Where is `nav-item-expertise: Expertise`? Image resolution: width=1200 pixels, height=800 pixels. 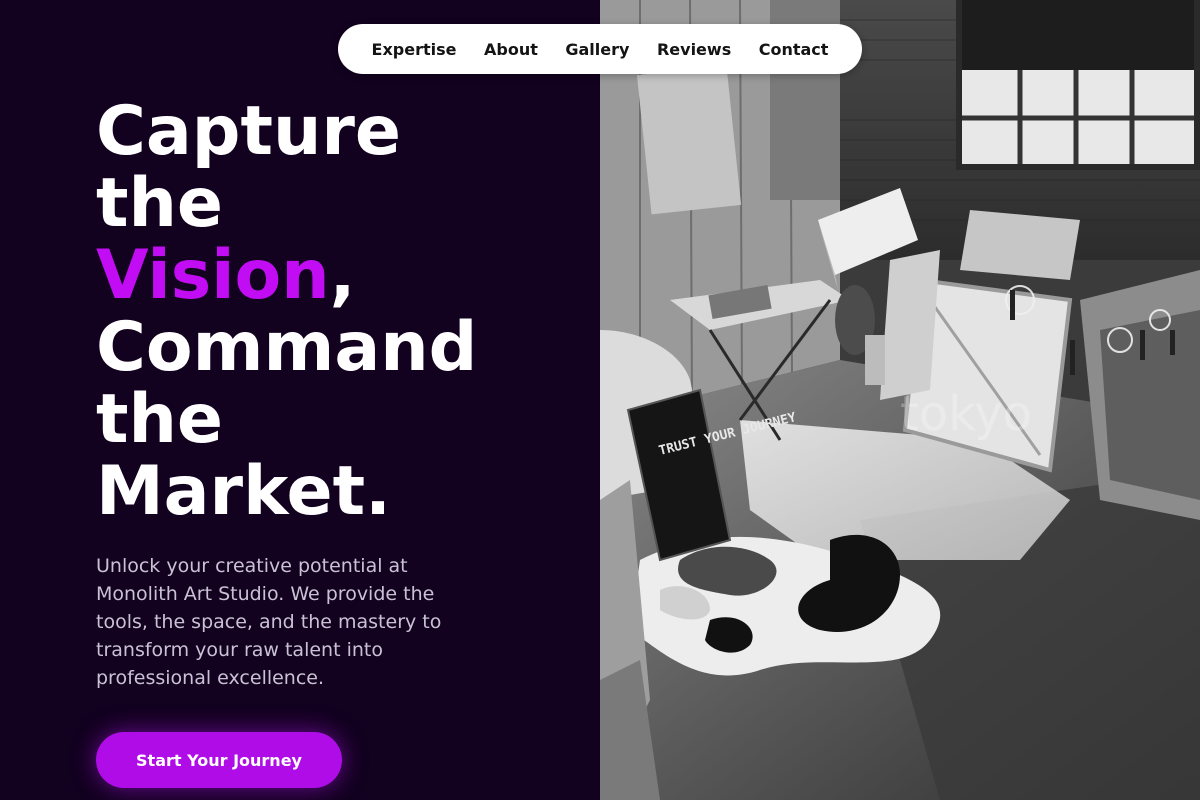 nav-item-expertise: Expertise is located at coordinates (414, 49).